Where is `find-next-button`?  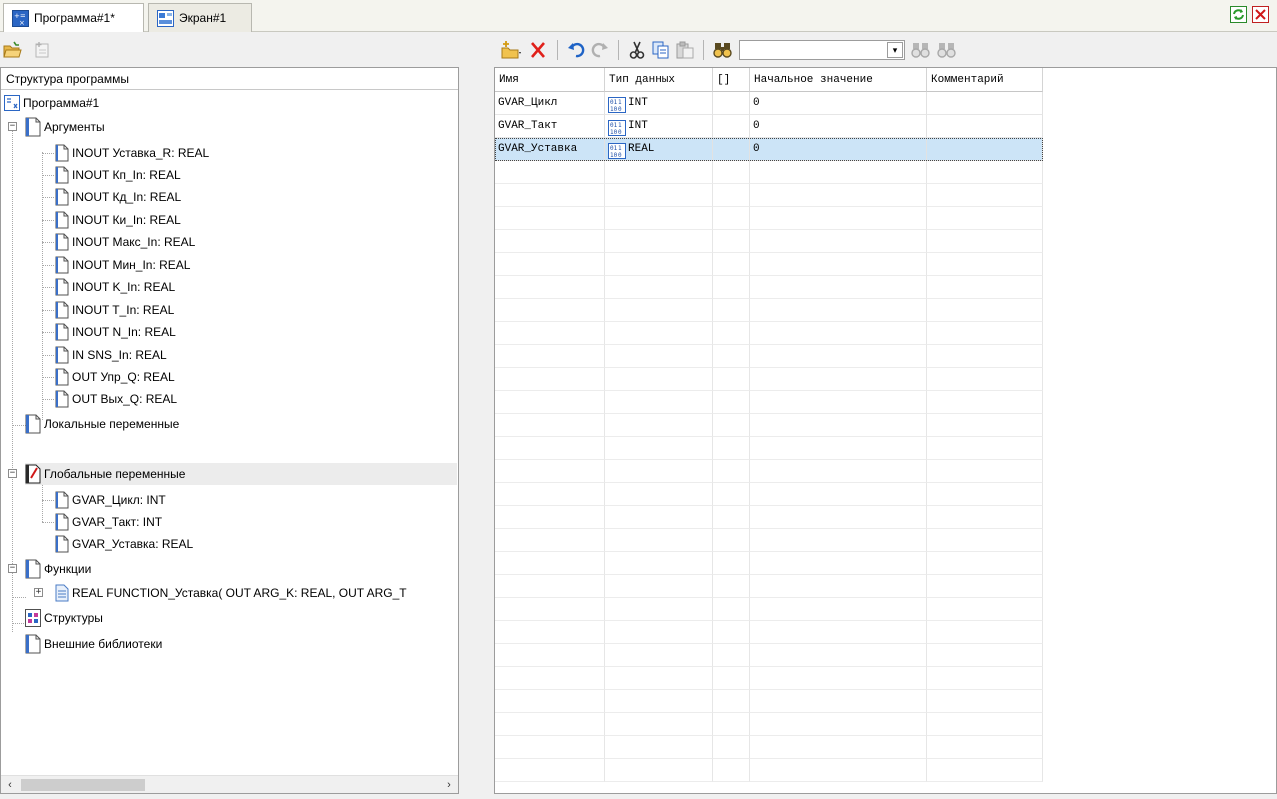 find-next-button is located at coordinates (921, 50).